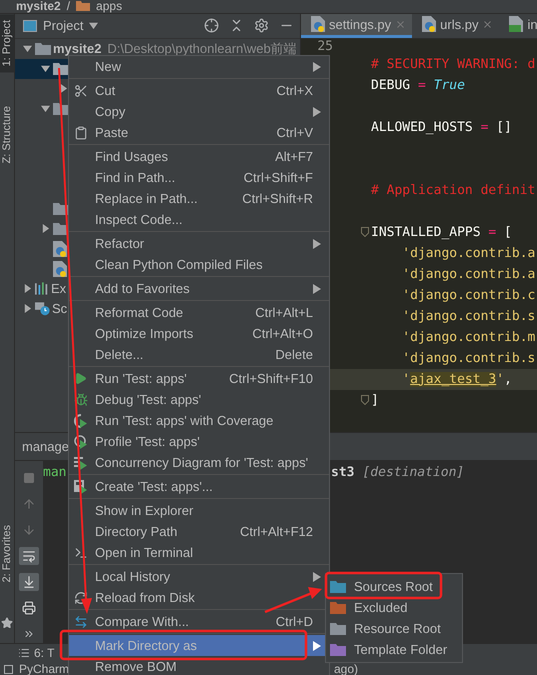 The height and width of the screenshot is (675, 537). Describe the element at coordinates (442, 127) in the screenshot. I see `code-line: ALLOWED_HOSTS = []` at that location.